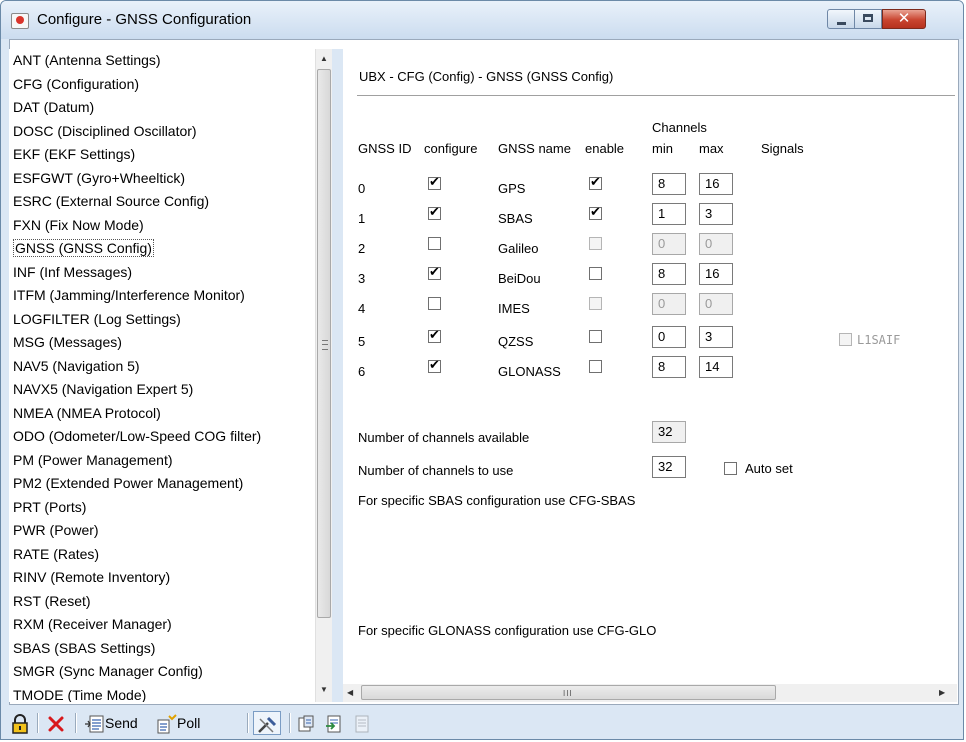 This screenshot has height=742, width=966. I want to click on list-item-label: ITFM (Jamming/Interference Monitor), so click(129, 295).